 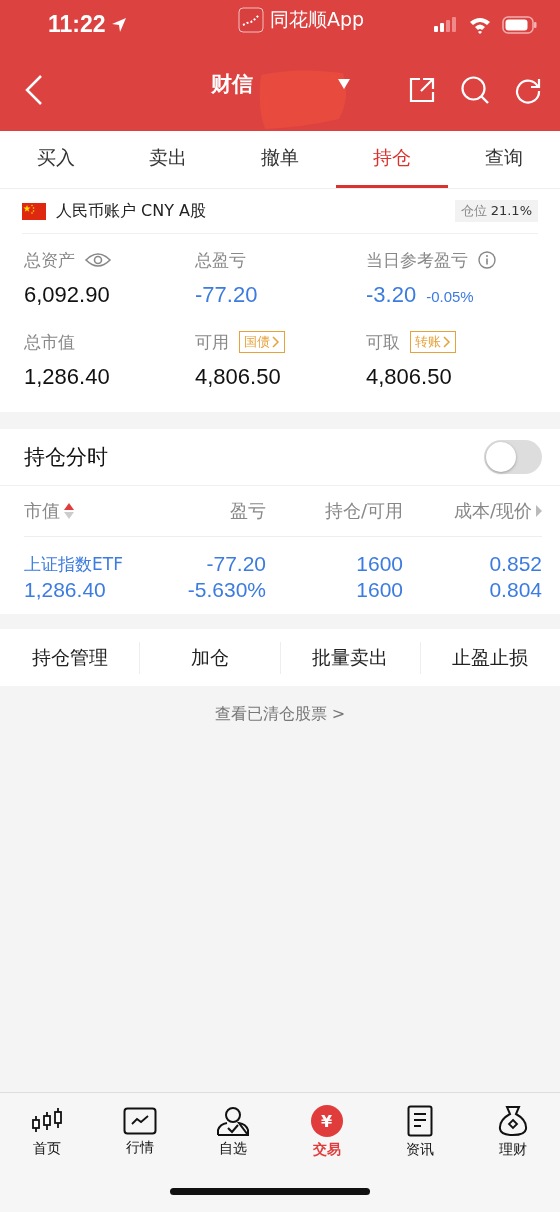 I want to click on stat-label: 可用, so click(x=212, y=342).